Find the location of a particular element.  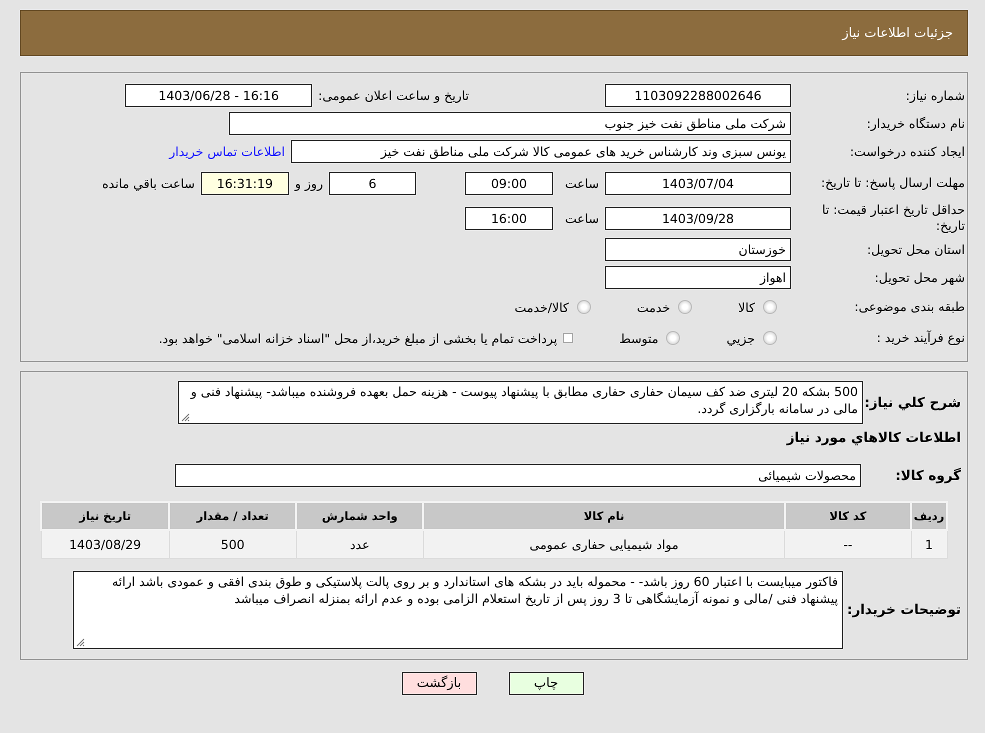

field-label: تاریخ و ساعت اعلان عمومی: is located at coordinates (393, 95).